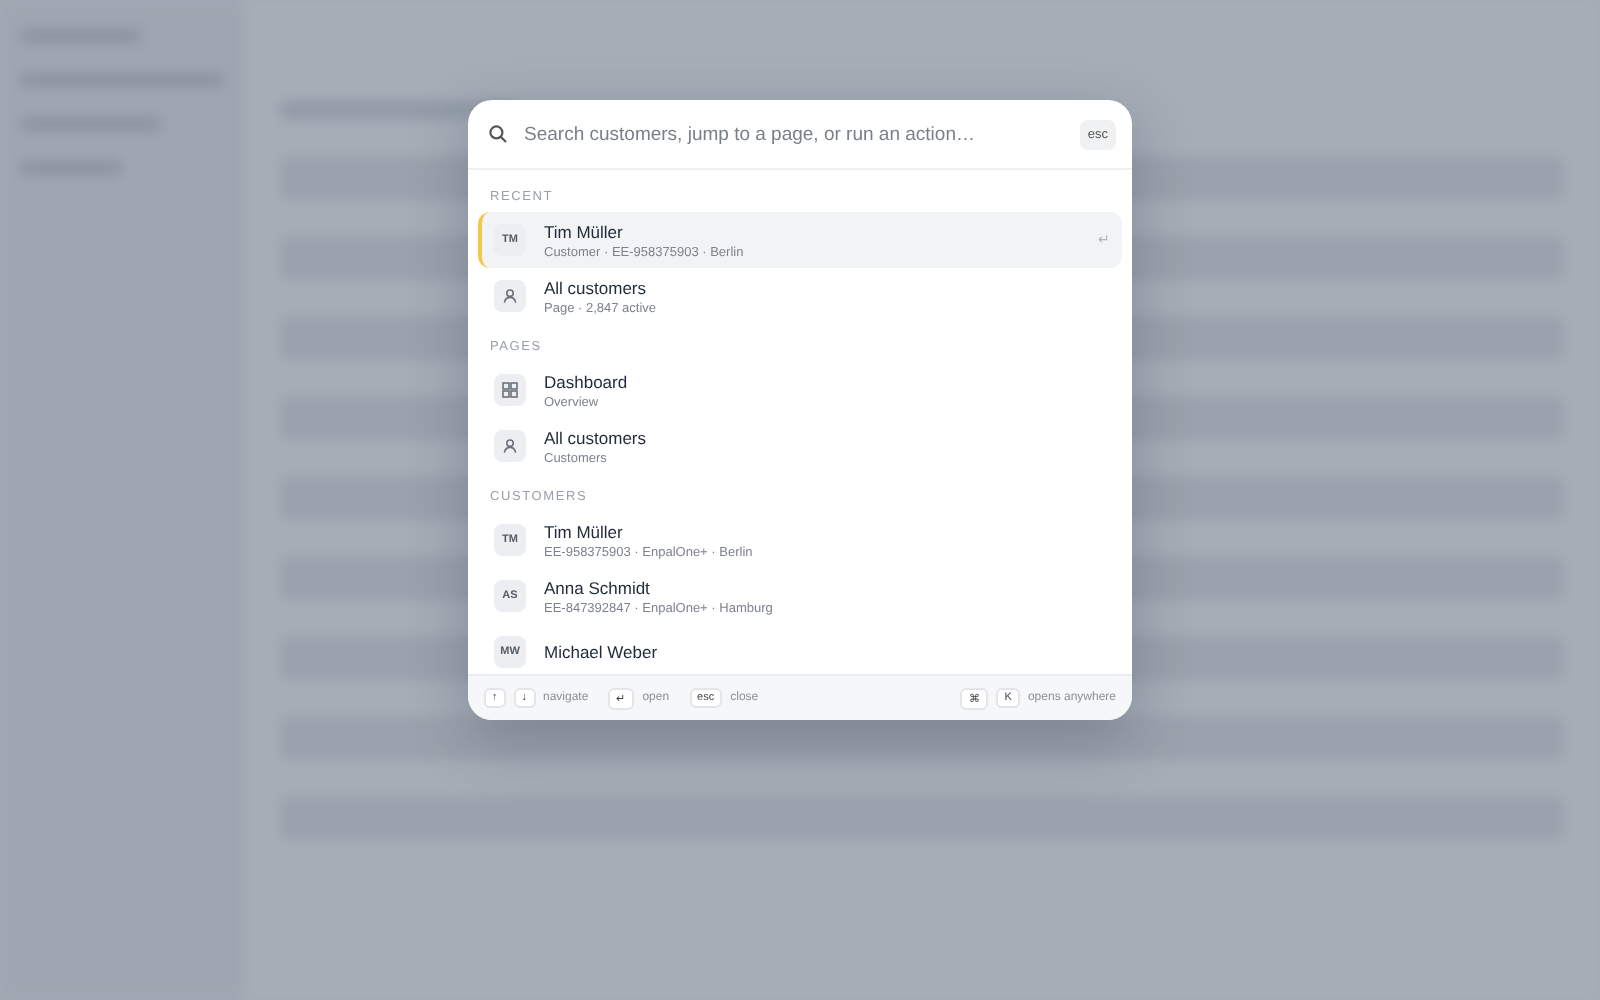 The image size is (1600, 1000). I want to click on result-title: Anna Schmidt, so click(598, 587).